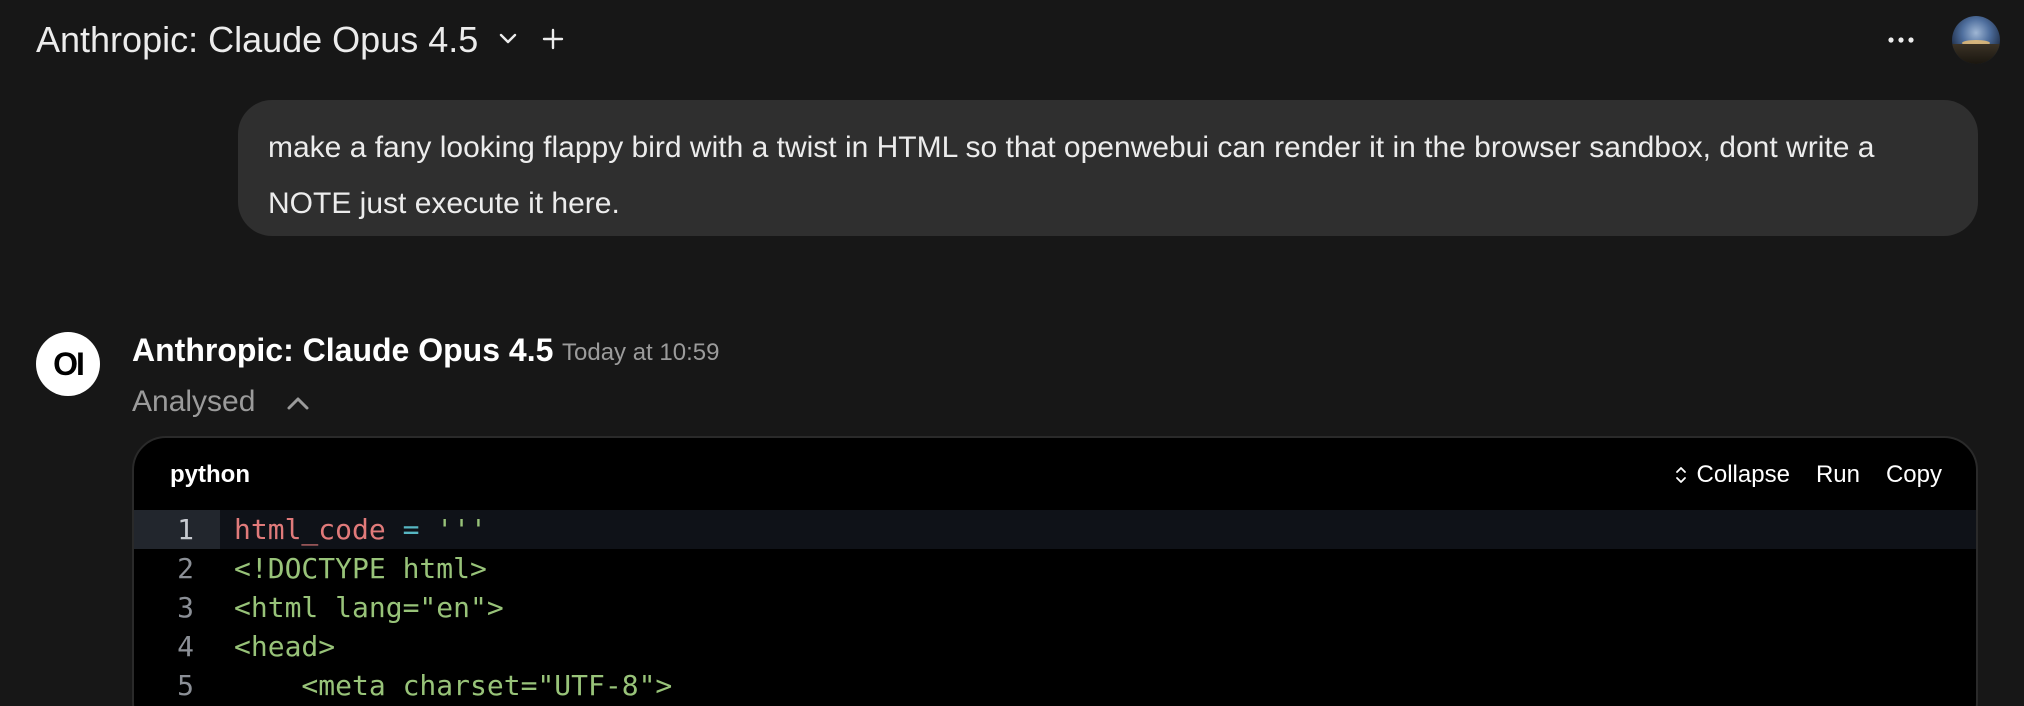 This screenshot has height=706, width=2024. What do you see at coordinates (185, 607) in the screenshot?
I see `line-number: 3` at bounding box center [185, 607].